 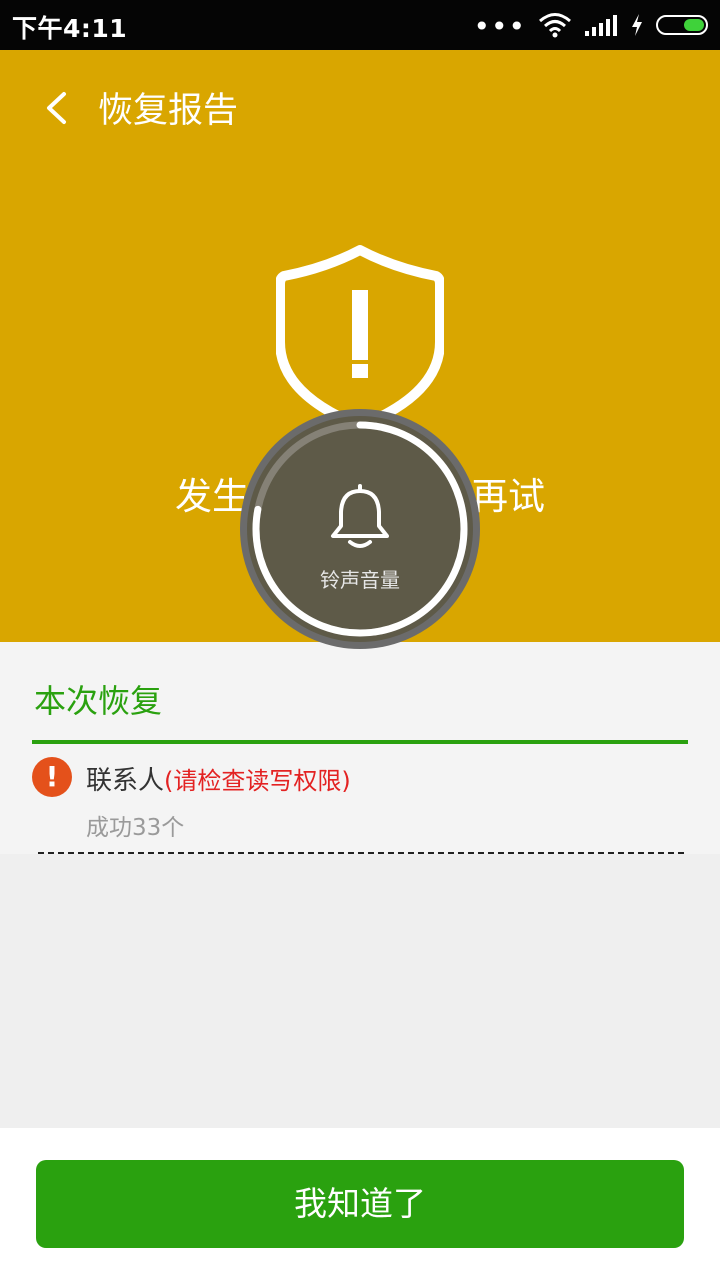 What do you see at coordinates (98, 701) in the screenshot?
I see `section-title: 本次恢复` at bounding box center [98, 701].